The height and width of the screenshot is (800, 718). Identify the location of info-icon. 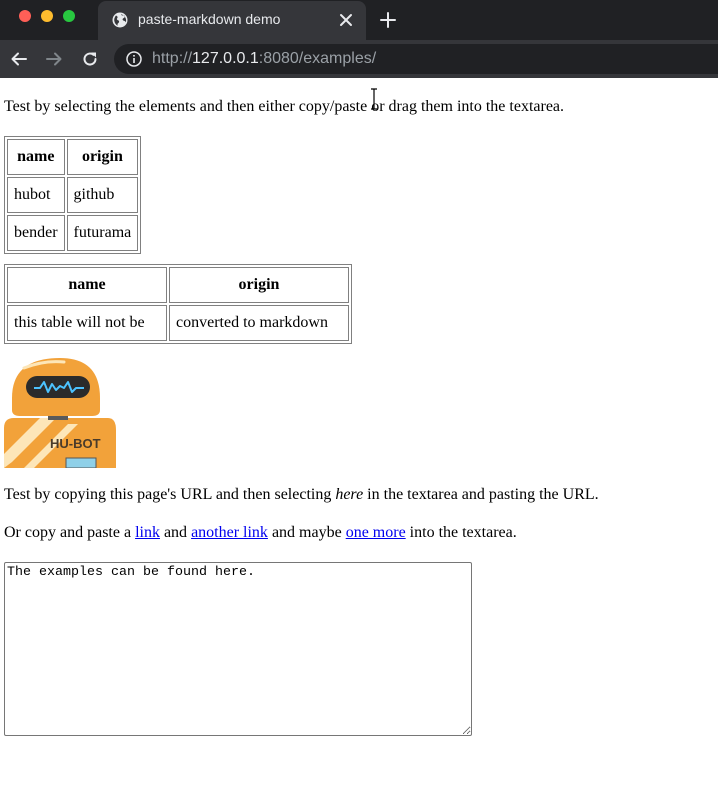
(134, 59).